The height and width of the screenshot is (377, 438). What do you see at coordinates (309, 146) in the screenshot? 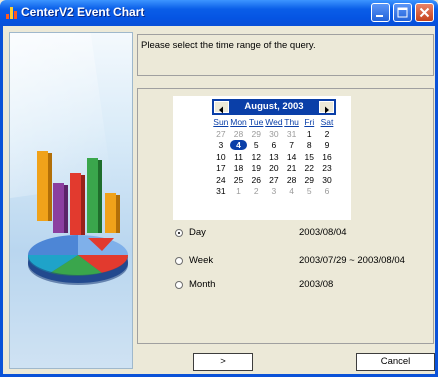
I see `calendar-day: 8` at bounding box center [309, 146].